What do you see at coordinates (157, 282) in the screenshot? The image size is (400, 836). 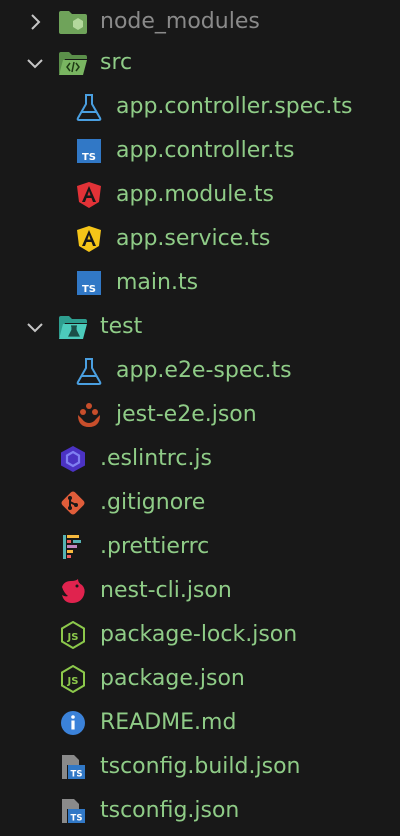 I see `file-label: main.ts` at bounding box center [157, 282].